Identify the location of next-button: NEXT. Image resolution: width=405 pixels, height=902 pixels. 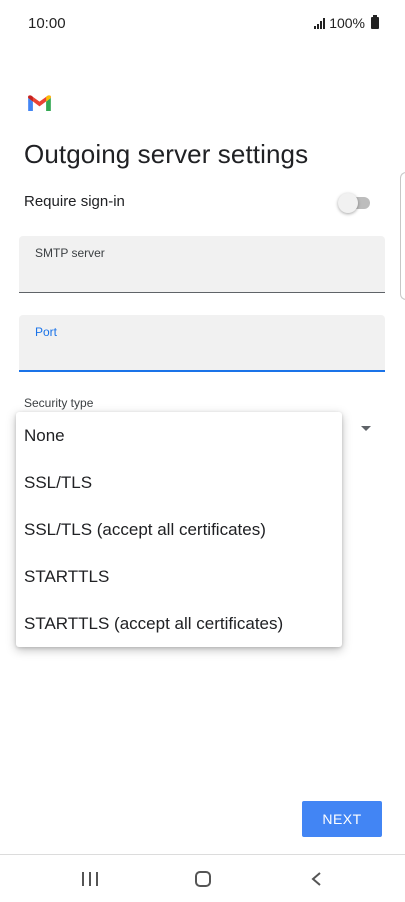
(342, 819).